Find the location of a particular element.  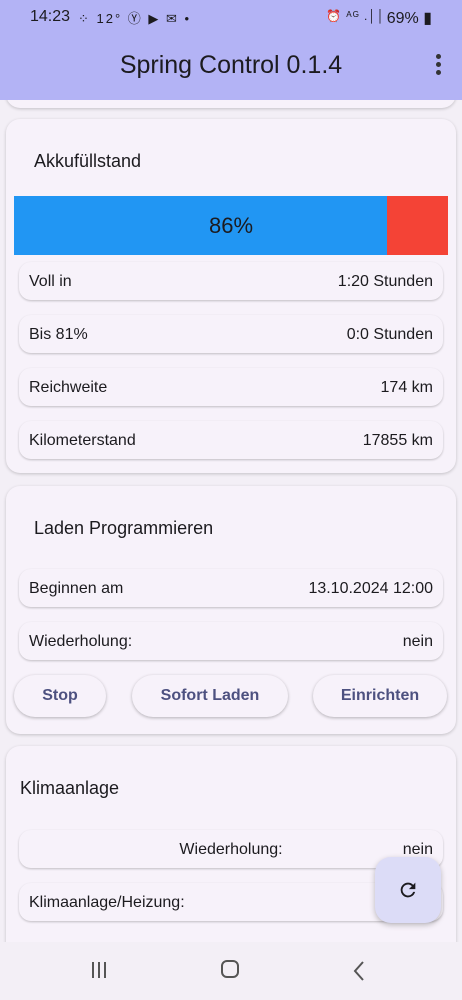

status-time: 14:23 is located at coordinates (50, 16).